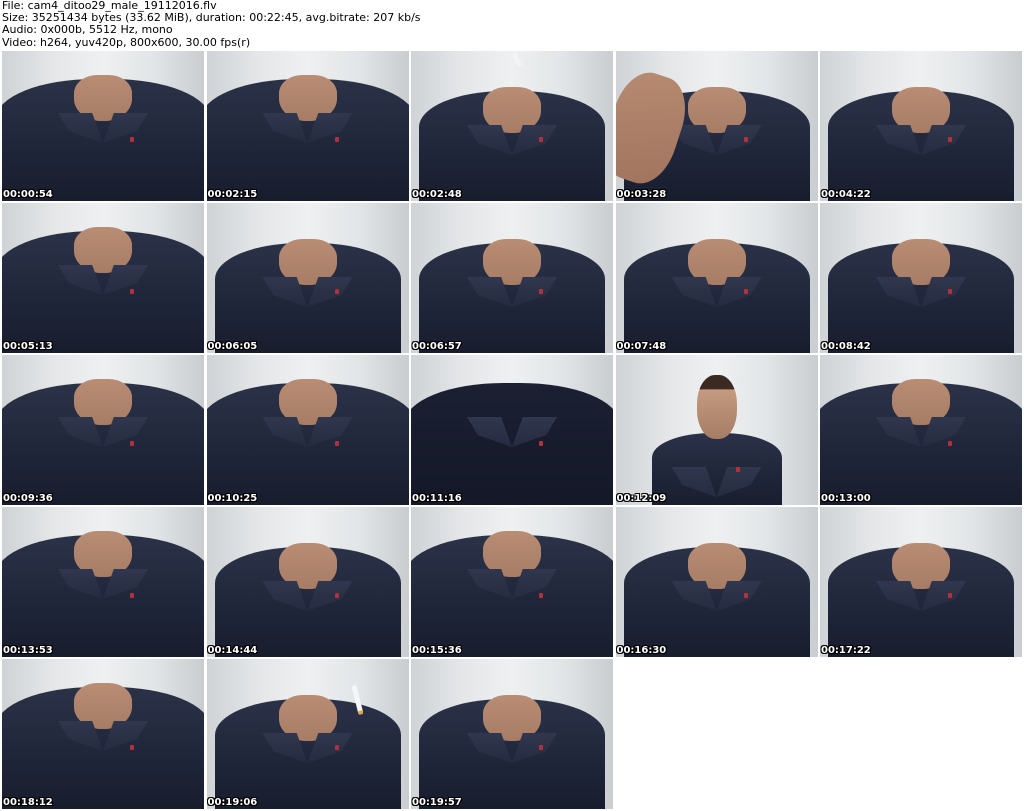 The image size is (1024, 811). Describe the element at coordinates (28, 802) in the screenshot. I see `thumbnail-timestamp: 00:18:12` at that location.